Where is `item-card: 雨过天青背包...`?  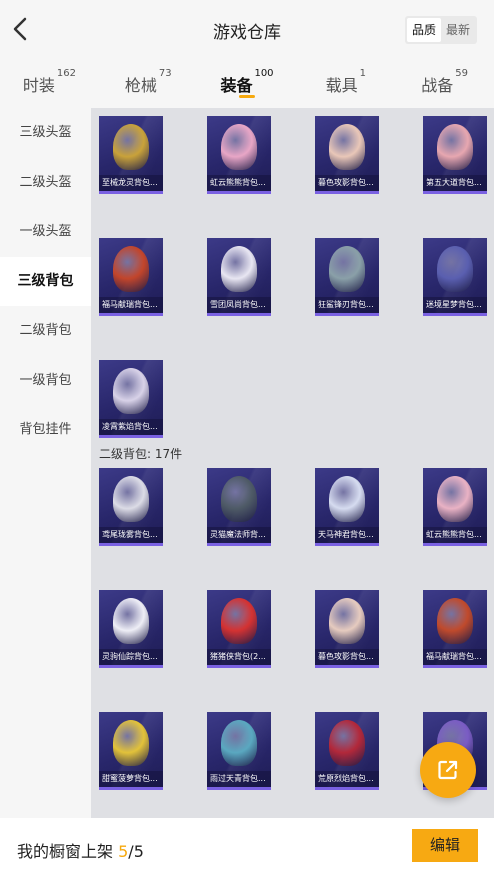
item-card: 雨过天青背包... is located at coordinates (239, 765).